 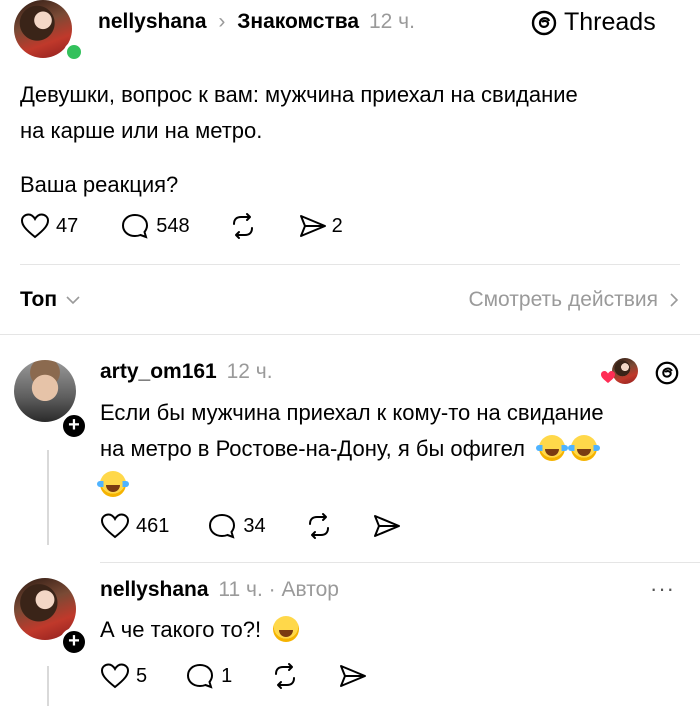 I want to click on post-header: nellyshana › Знакомства 12 ч., so click(x=256, y=22).